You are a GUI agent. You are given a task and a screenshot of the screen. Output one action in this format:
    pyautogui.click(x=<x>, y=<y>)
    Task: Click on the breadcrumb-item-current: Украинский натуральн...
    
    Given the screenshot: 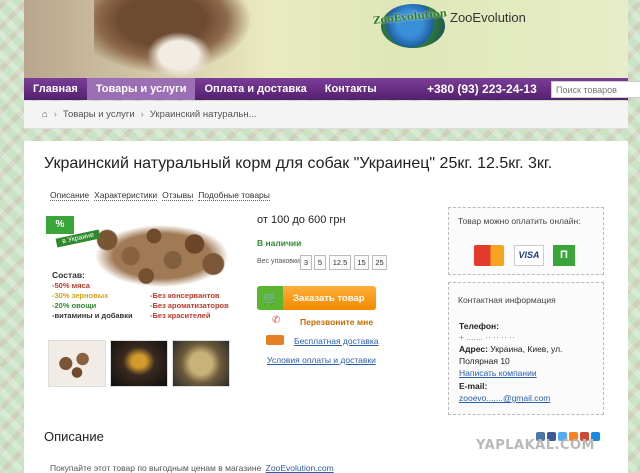 What is the action you would take?
    pyautogui.click(x=203, y=114)
    